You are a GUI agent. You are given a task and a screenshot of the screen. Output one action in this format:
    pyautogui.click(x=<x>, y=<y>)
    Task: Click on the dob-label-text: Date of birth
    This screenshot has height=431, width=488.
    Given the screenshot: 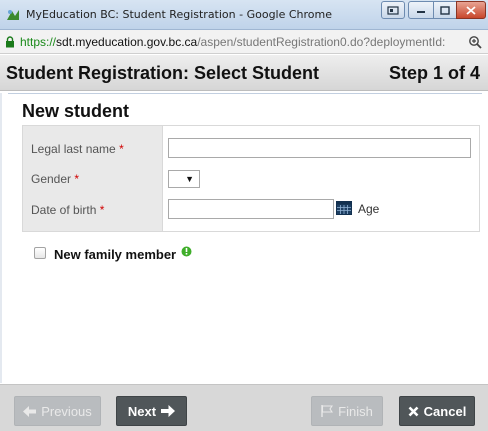 What is the action you would take?
    pyautogui.click(x=64, y=210)
    